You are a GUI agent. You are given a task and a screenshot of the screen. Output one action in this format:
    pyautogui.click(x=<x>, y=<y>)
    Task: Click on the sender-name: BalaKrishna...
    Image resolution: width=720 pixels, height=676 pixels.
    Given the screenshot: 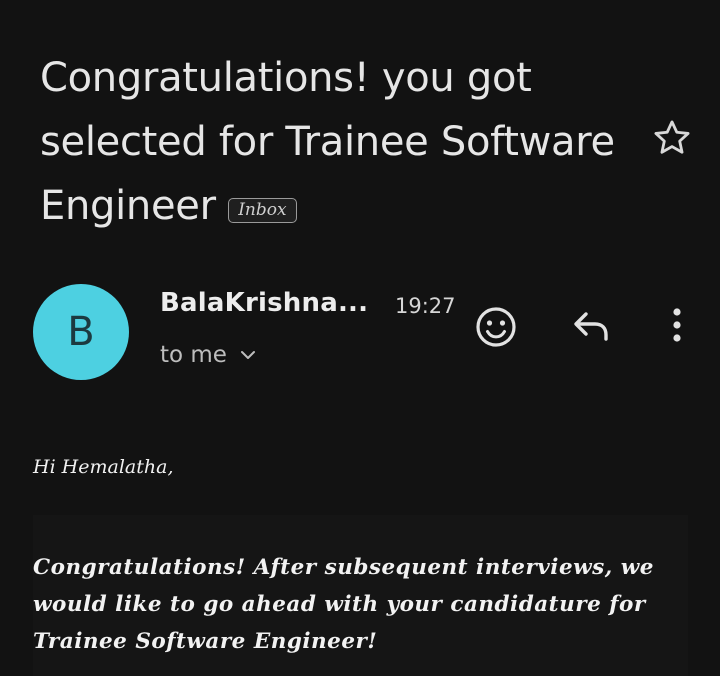 What is the action you would take?
    pyautogui.click(x=264, y=303)
    